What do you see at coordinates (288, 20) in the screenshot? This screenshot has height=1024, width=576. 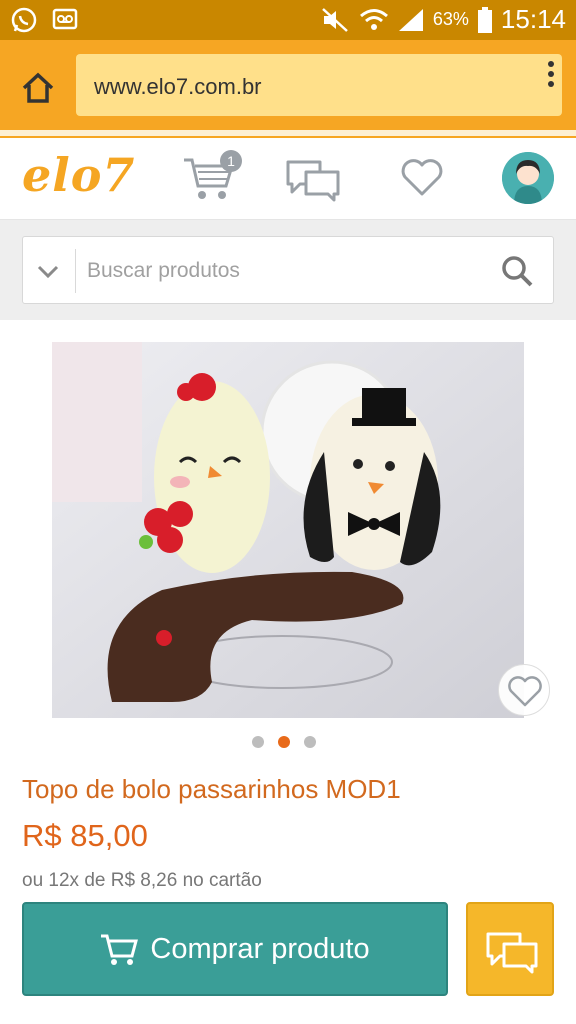 I see `status-bar: 63% 15:14` at bounding box center [288, 20].